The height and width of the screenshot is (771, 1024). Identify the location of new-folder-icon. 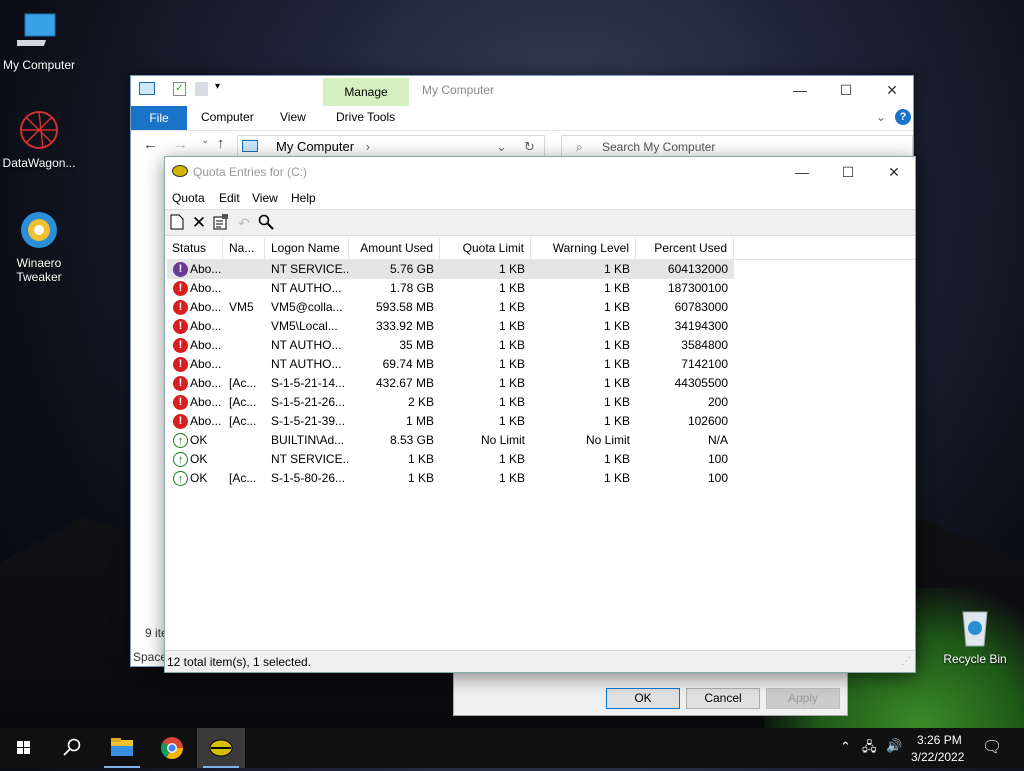
(201, 89).